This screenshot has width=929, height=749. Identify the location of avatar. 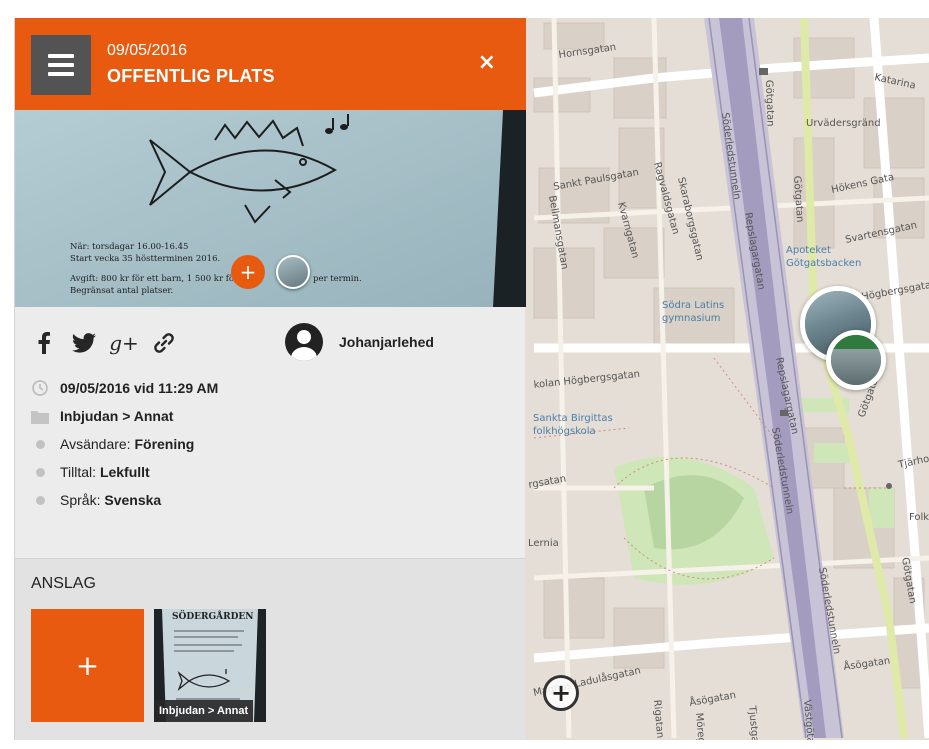
(304, 342).